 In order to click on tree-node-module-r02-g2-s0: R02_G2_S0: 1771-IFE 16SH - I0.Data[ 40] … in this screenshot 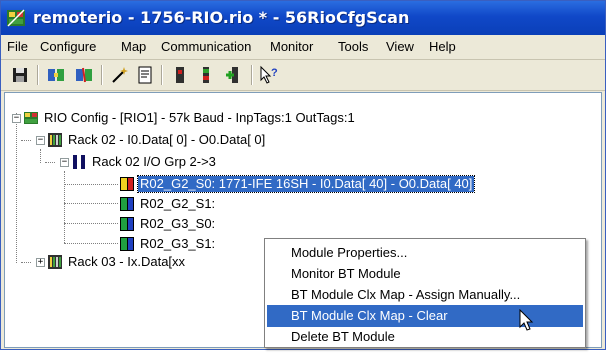, I will do `click(359, 184)`.